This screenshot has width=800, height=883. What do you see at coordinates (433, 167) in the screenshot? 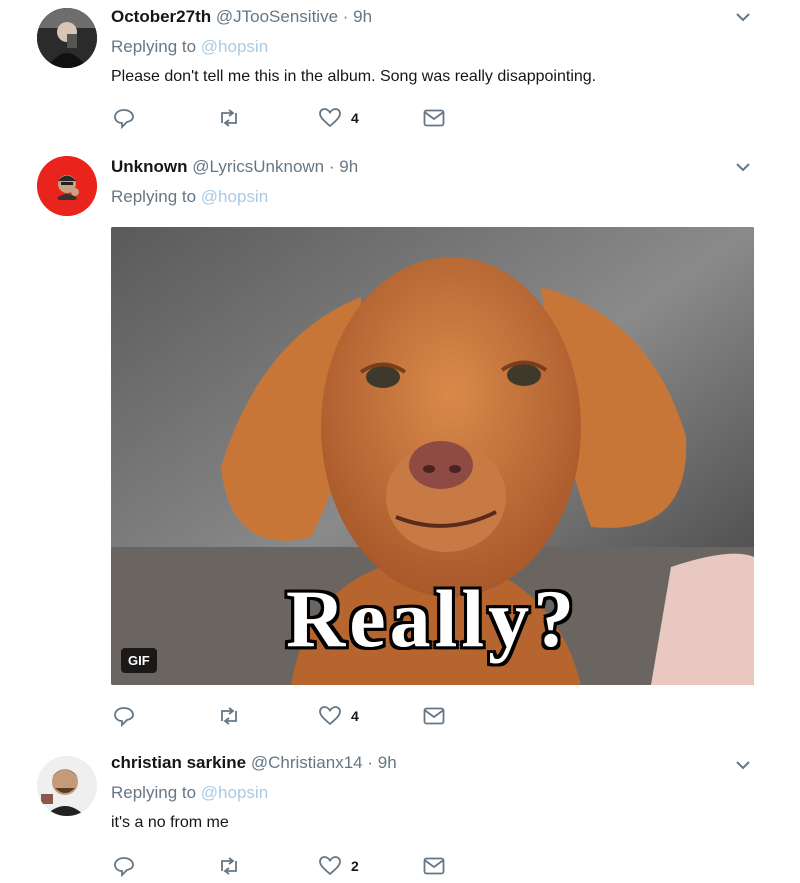
I see `tweet-header: Unknown @LyricsUnknown · 9h` at bounding box center [433, 167].